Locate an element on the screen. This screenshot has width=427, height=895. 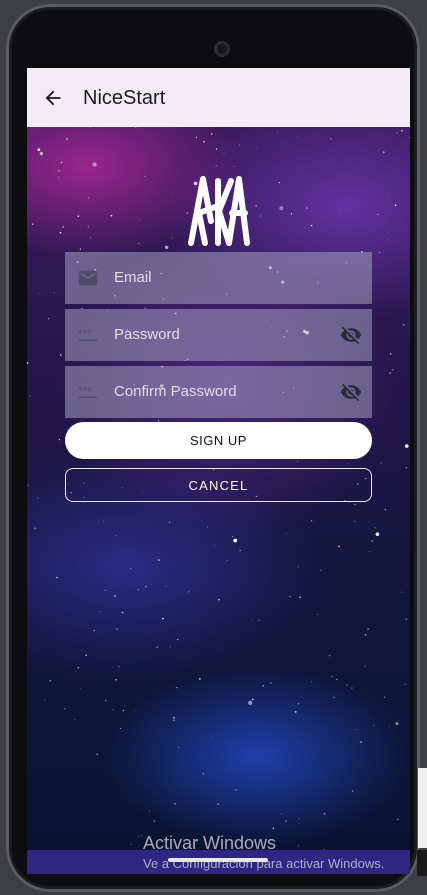
email-icon is located at coordinates (88, 278).